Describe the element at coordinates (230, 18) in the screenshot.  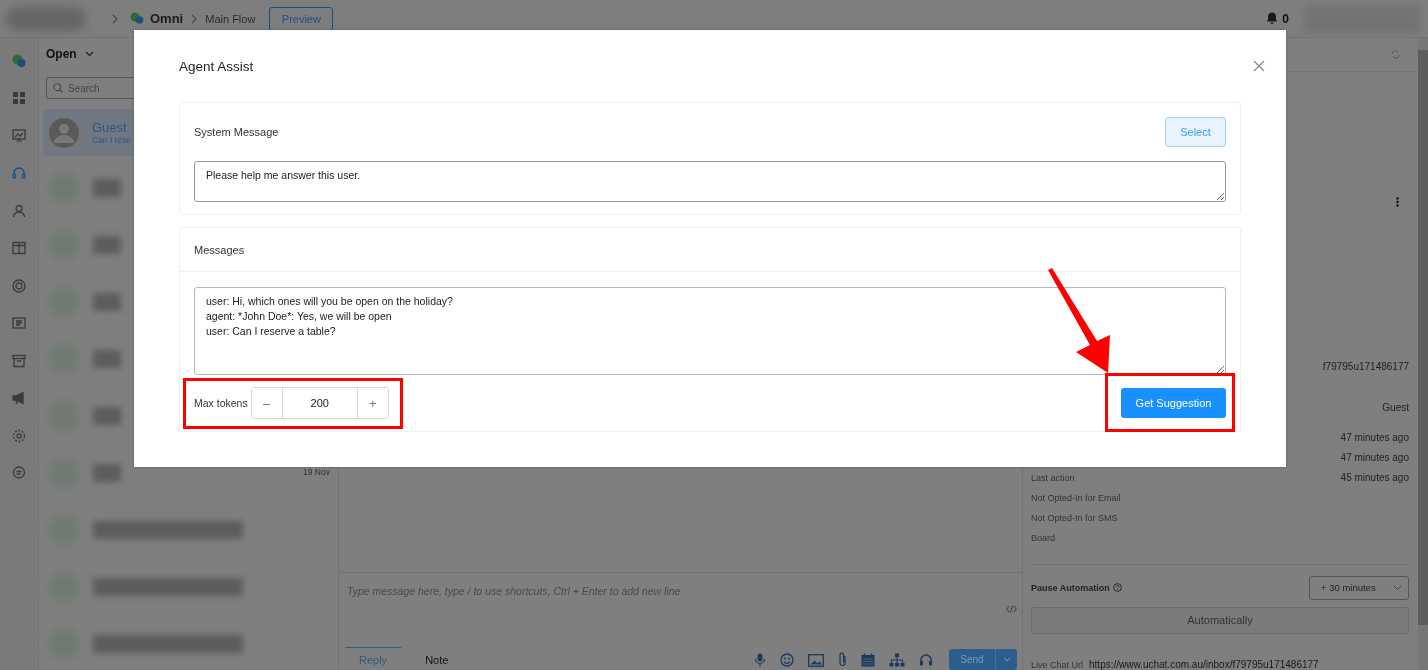
I see `breadcrumb-item: Main Flow` at that location.